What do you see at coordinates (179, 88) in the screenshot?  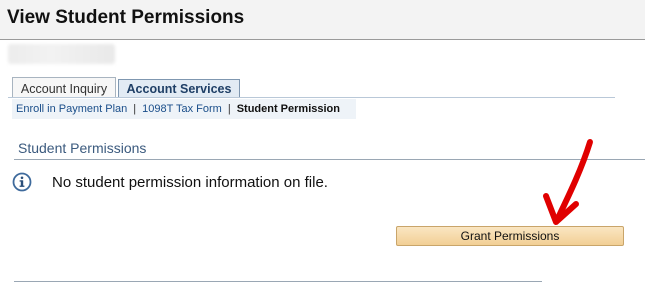 I see `tab-account-services: Account Services` at bounding box center [179, 88].